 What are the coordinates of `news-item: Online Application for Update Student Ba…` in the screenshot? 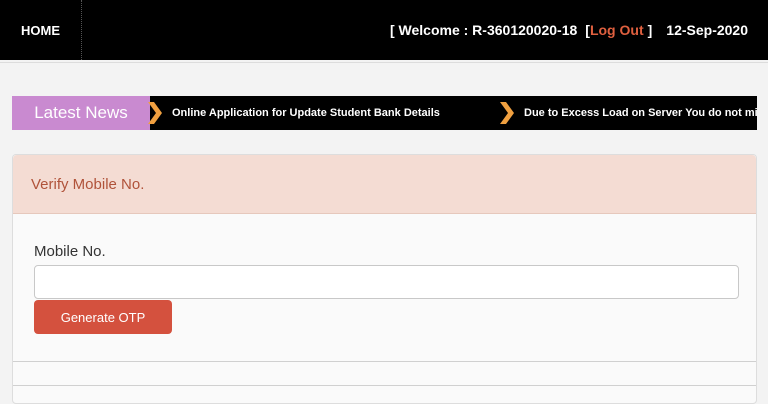 It's located at (294, 113).